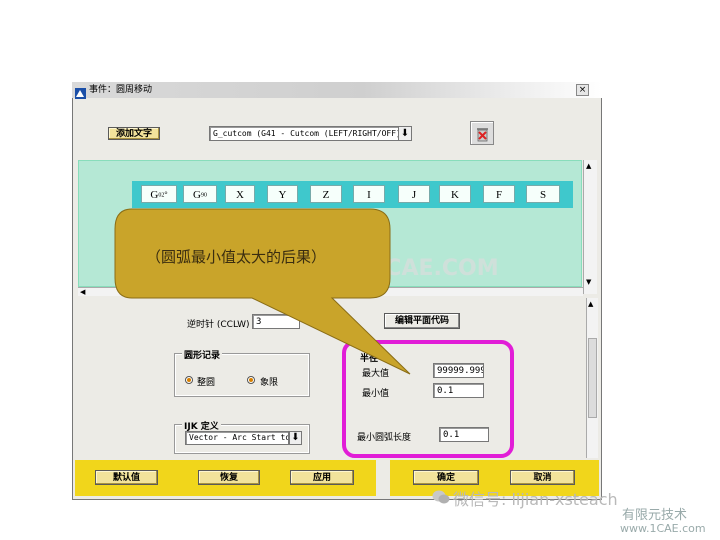 The height and width of the screenshot is (540, 720). Describe the element at coordinates (159, 194) in the screenshot. I see `token-g02: G02°` at that location.